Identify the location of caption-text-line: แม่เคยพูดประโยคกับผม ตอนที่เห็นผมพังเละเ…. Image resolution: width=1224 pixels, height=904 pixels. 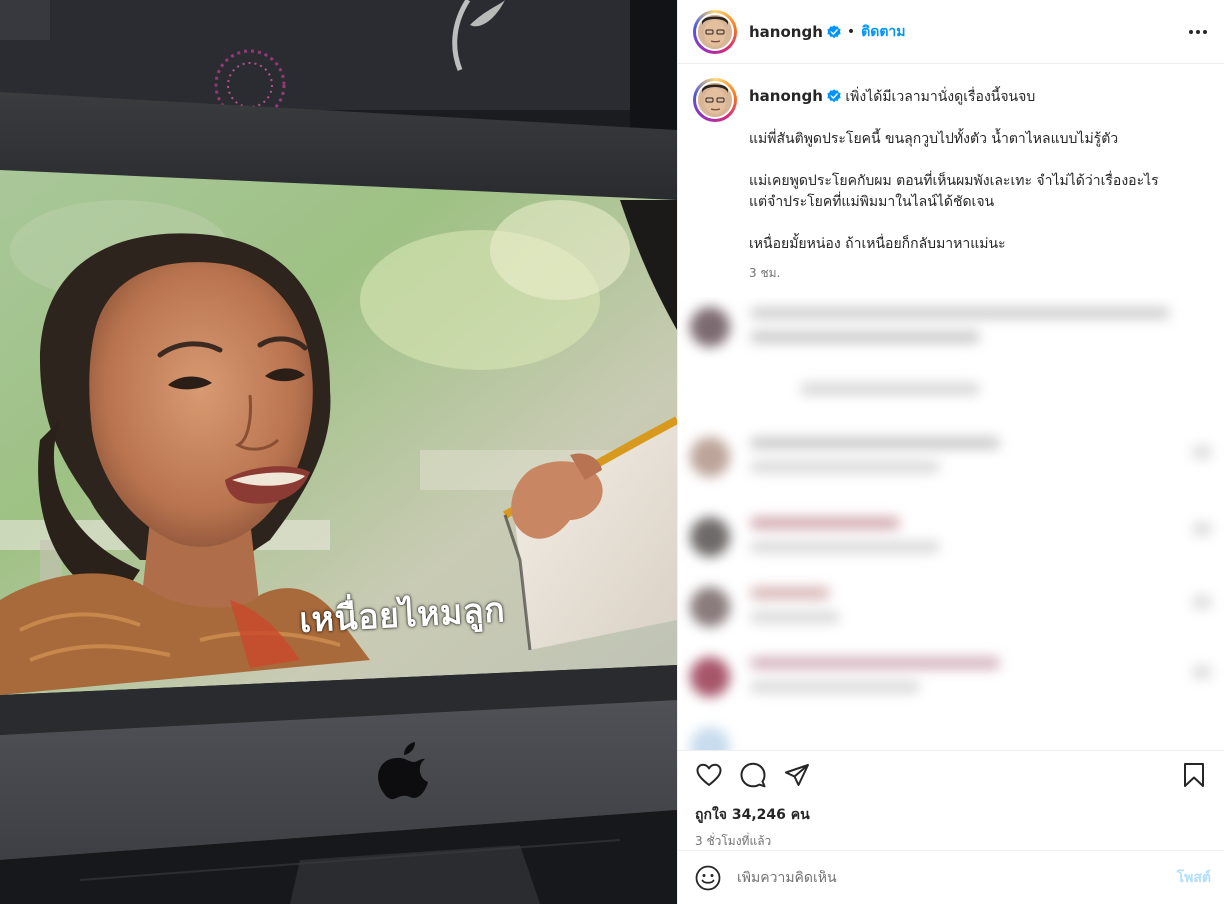
(954, 181).